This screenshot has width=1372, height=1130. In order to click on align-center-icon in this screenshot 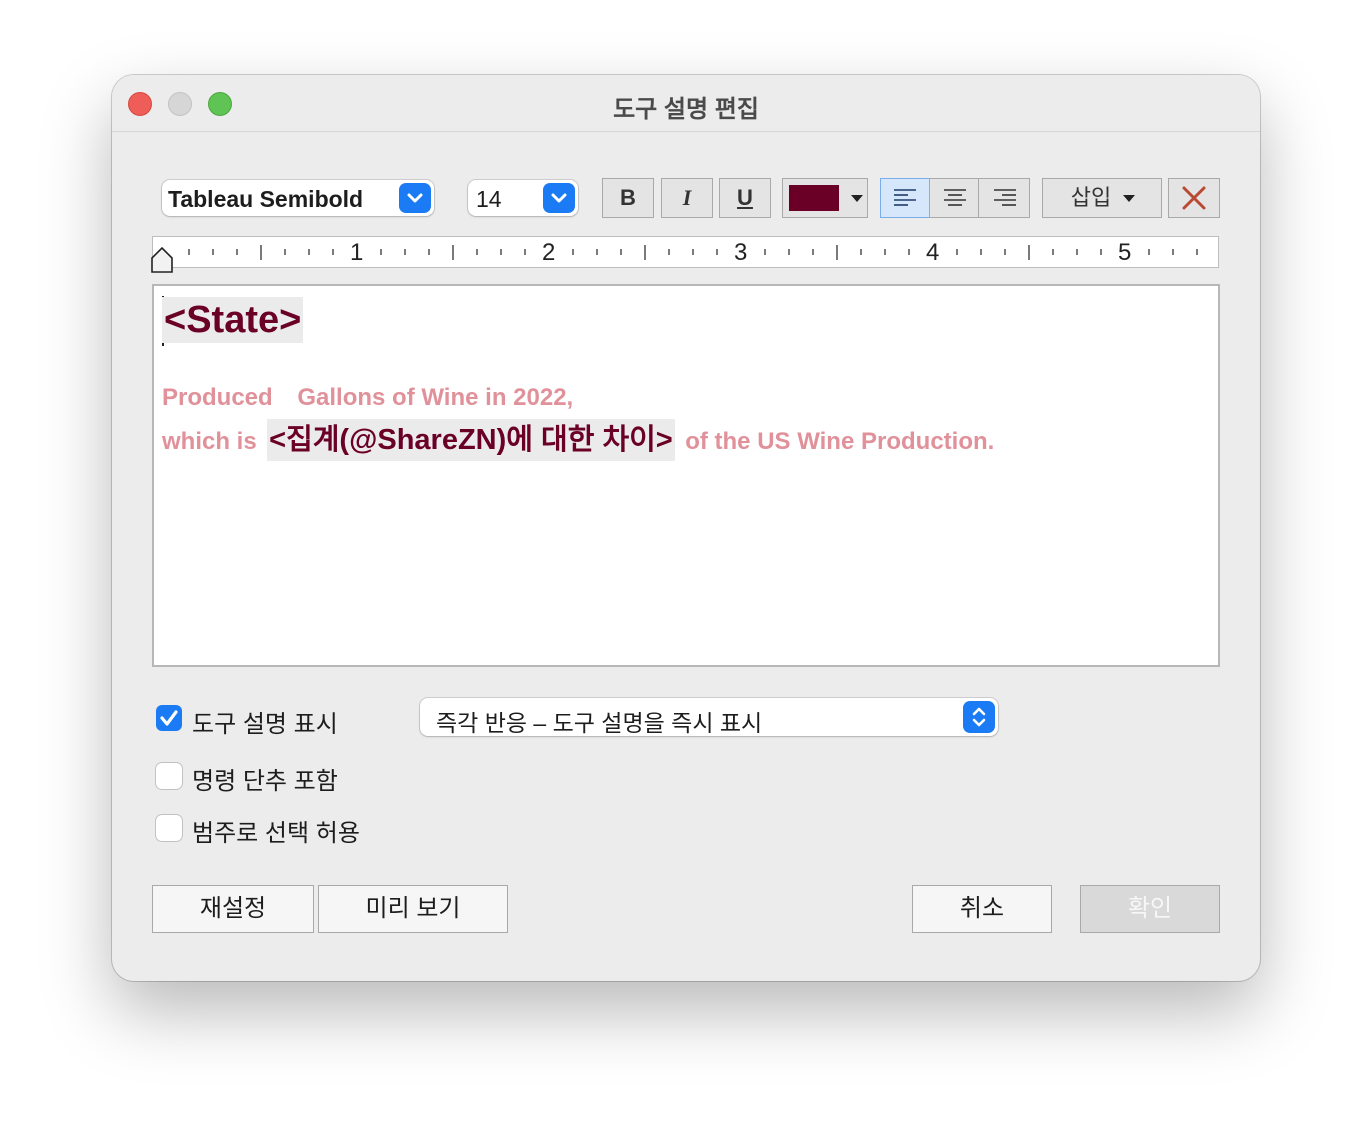, I will do `click(955, 197)`.